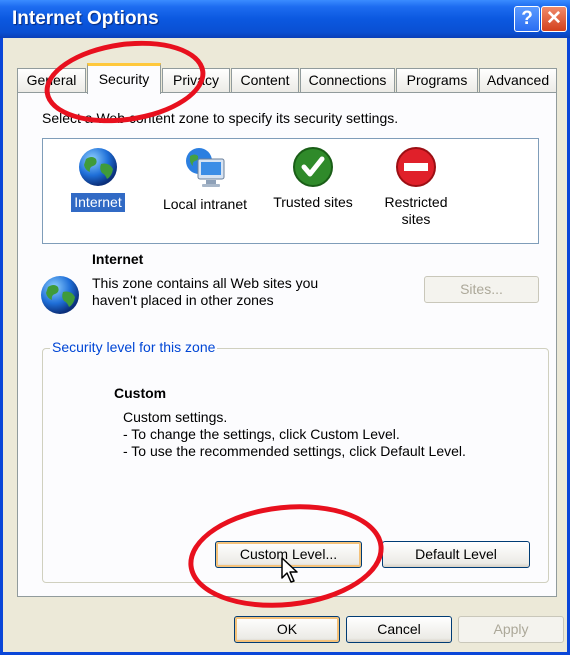  Describe the element at coordinates (416, 210) in the screenshot. I see `zone-restricted-sites-label: Restricted sites` at that location.